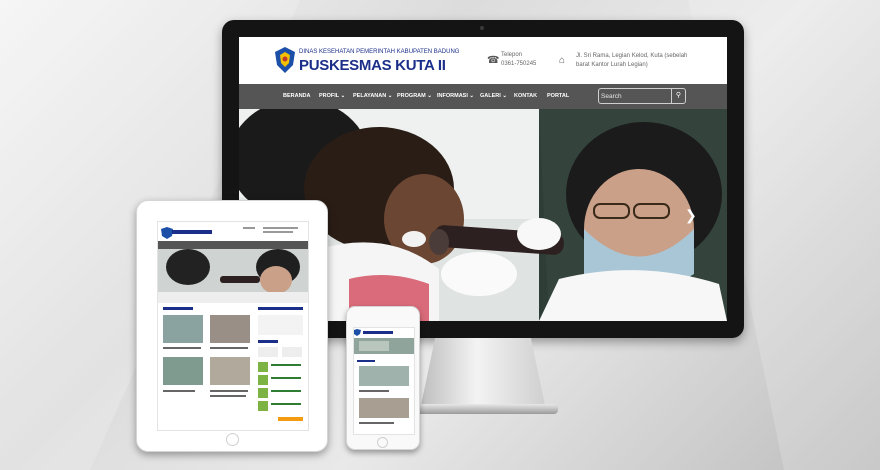 This screenshot has width=880, height=470. I want to click on shield-logo-icon, so click(285, 60).